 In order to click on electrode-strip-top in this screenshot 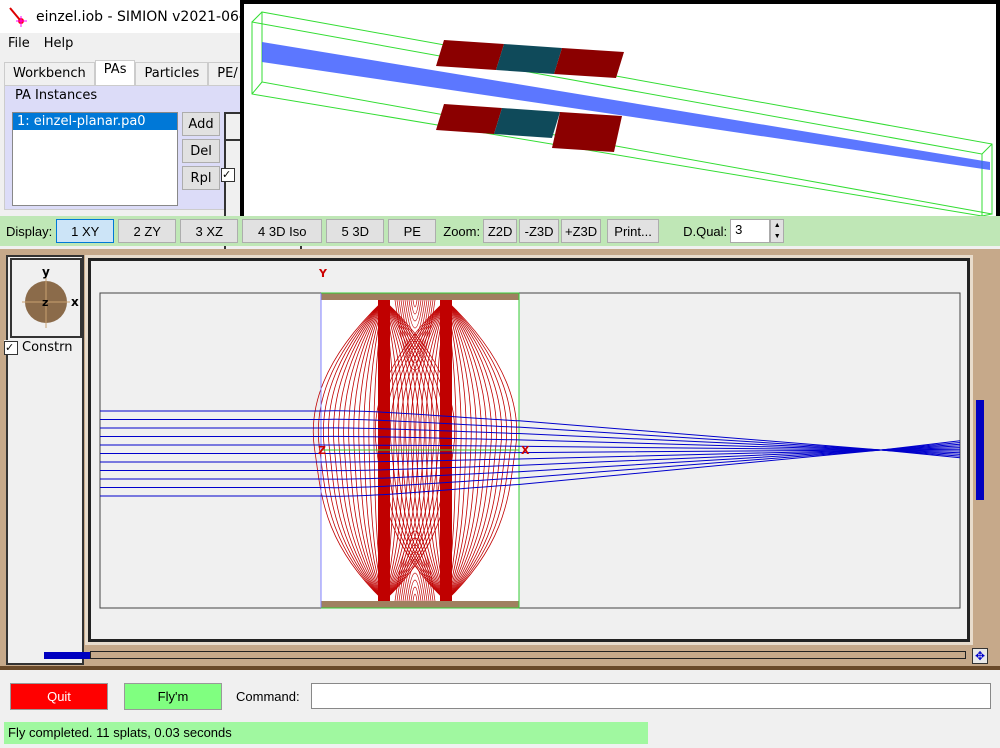, I will do `click(420, 296)`.